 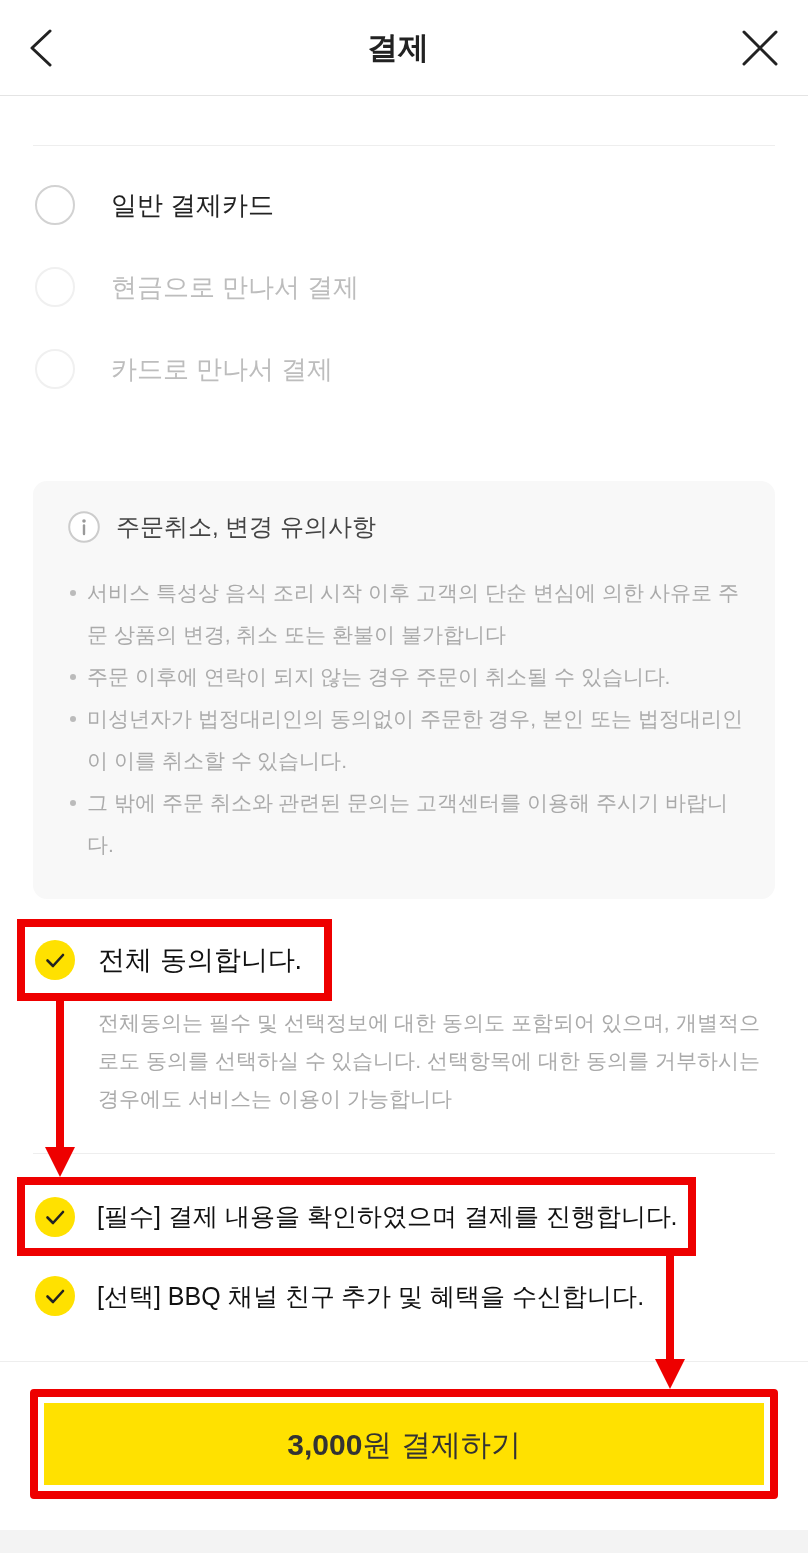 What do you see at coordinates (387, 1216) in the screenshot?
I see `agreement-label: [필수] 결제 내용을 확인하였으며 결제를 진행합니다.` at bounding box center [387, 1216].